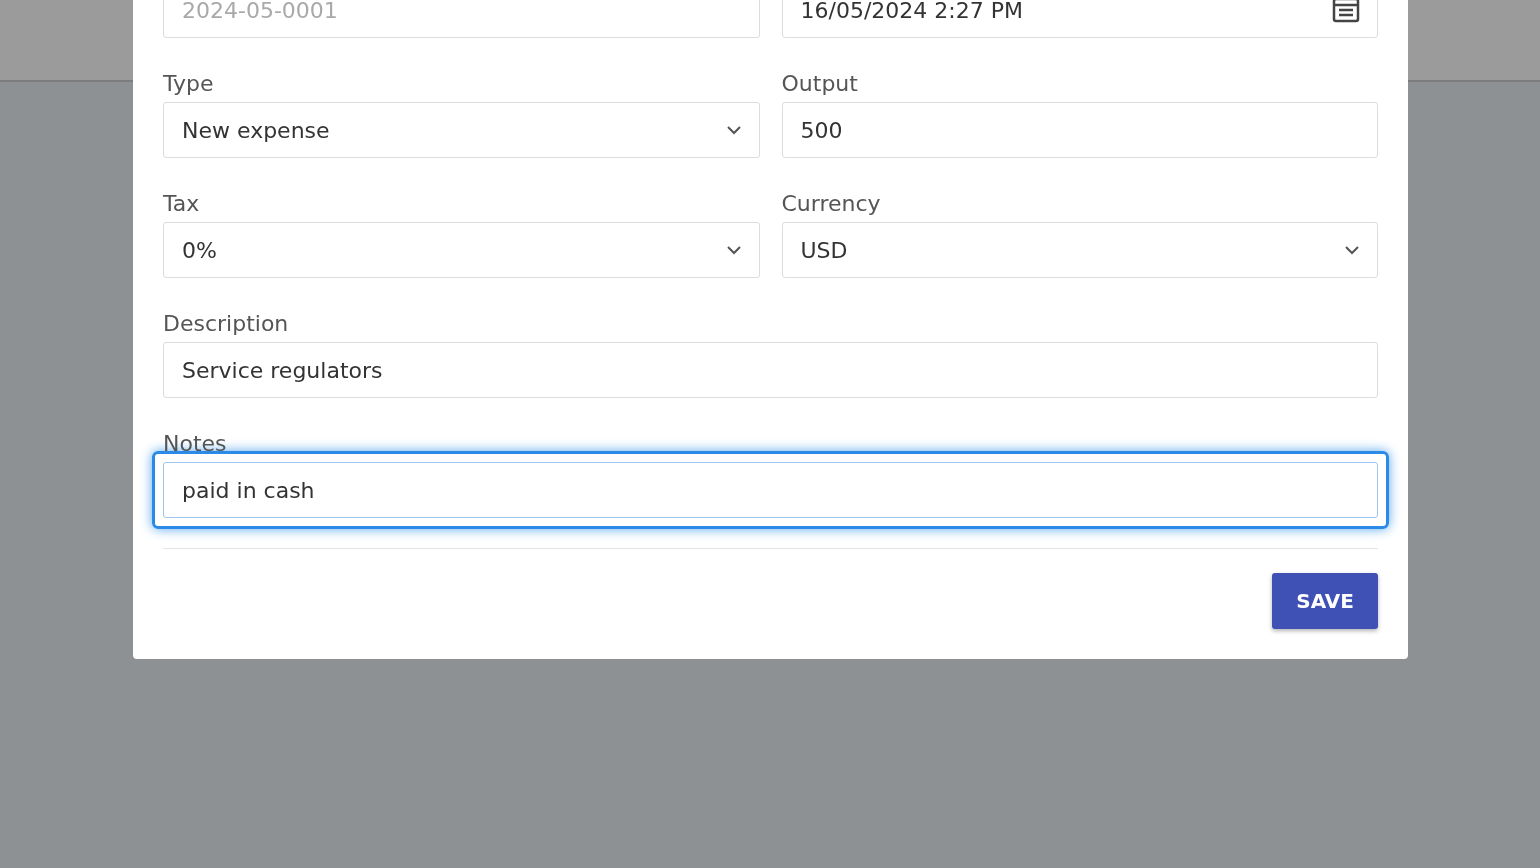 The height and width of the screenshot is (868, 1540). Describe the element at coordinates (461, 19) in the screenshot. I see `input-field: 2024-05-0001` at that location.